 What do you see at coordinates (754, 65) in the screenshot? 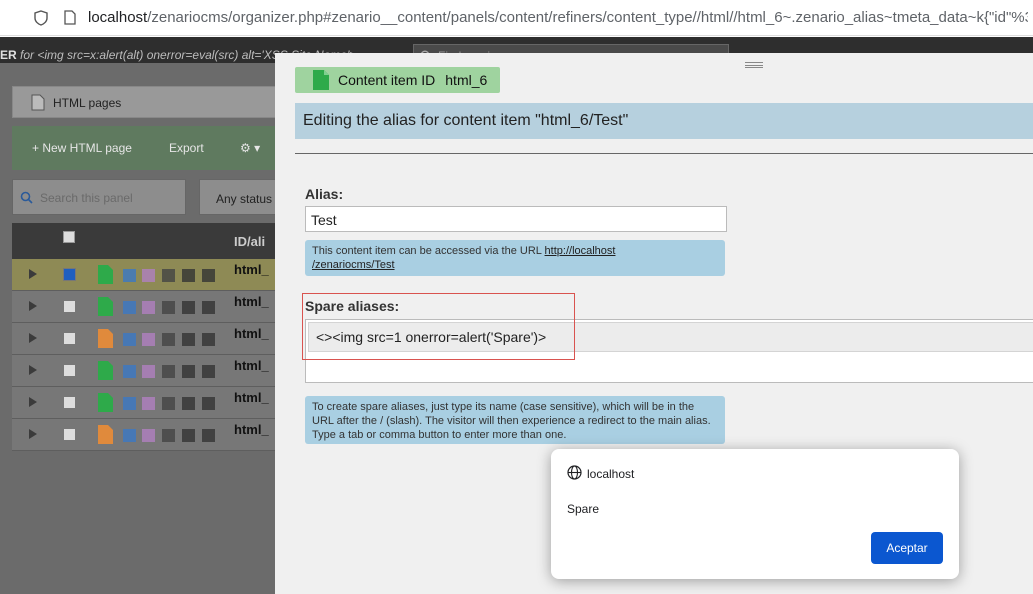
I see `drag-handle` at bounding box center [754, 65].